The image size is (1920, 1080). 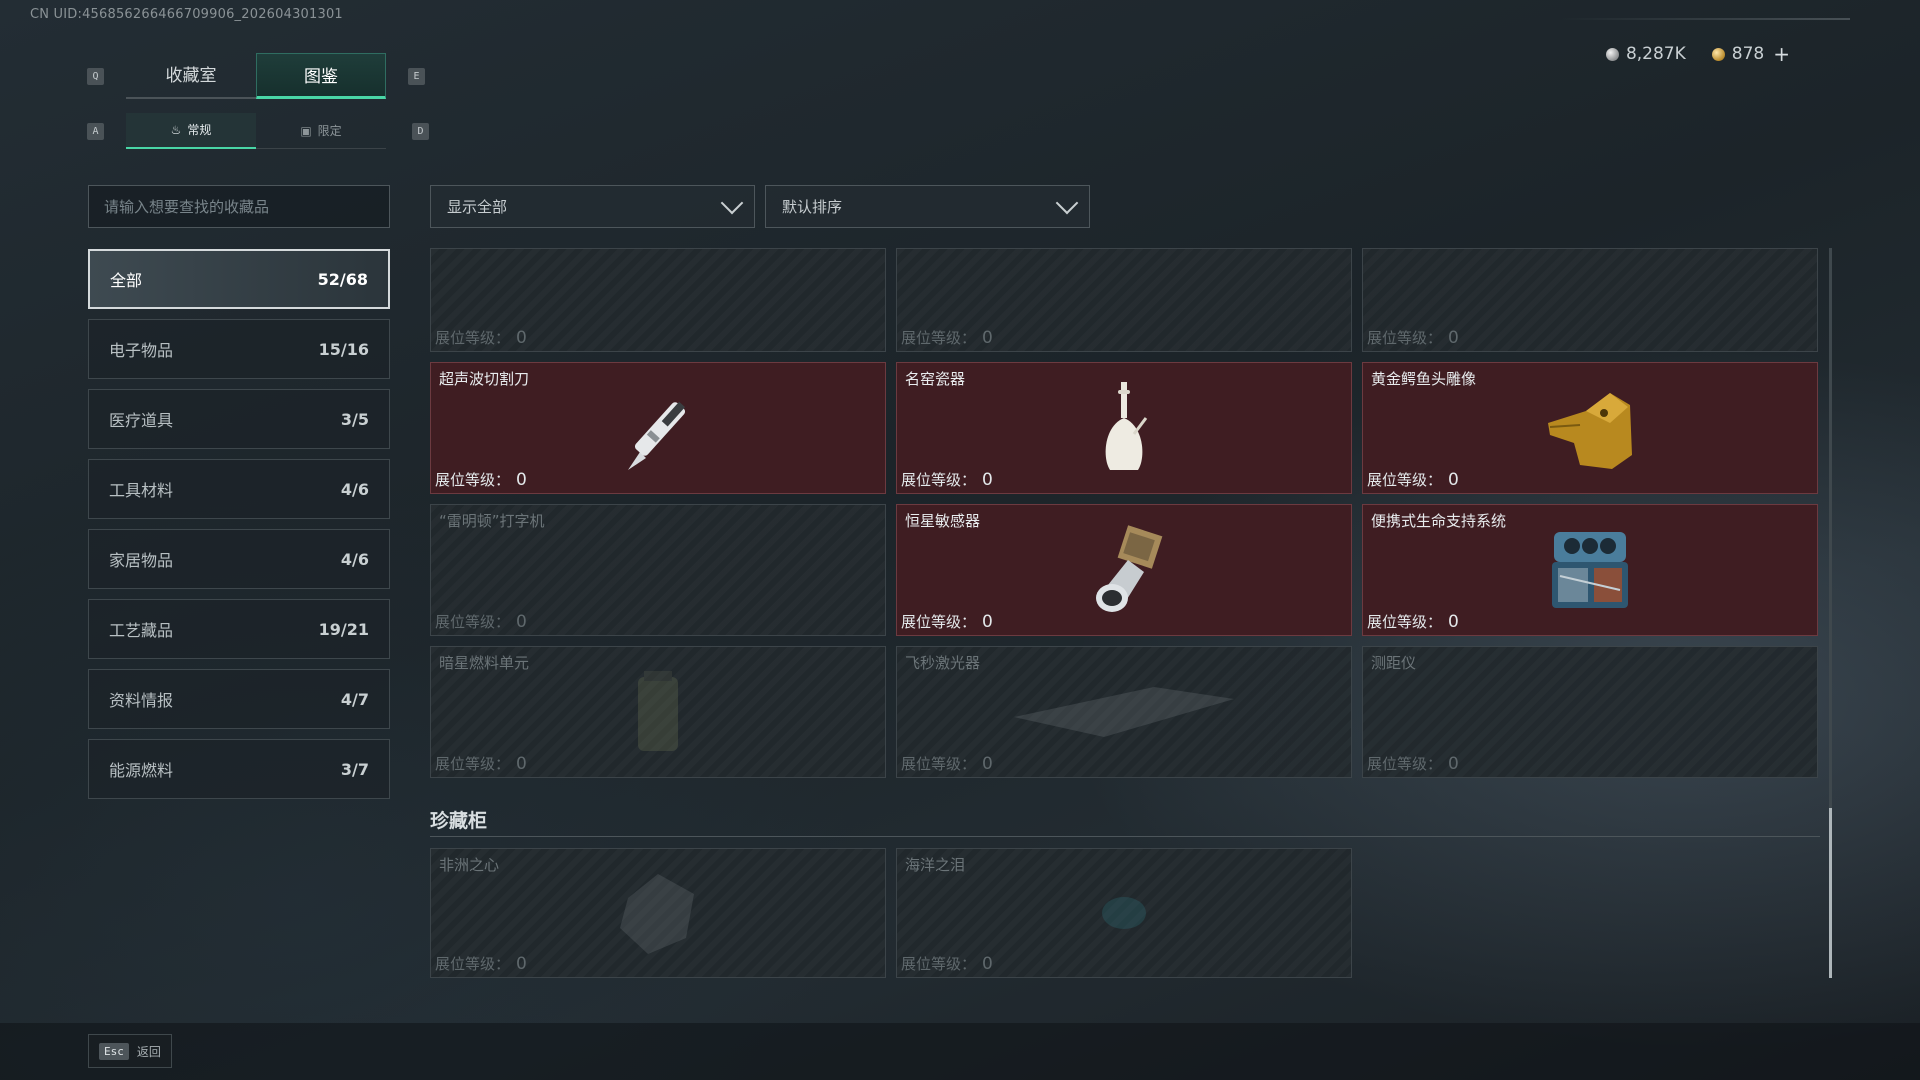 I want to click on currency-bar: 8,287K 878 +, so click(x=1697, y=54).